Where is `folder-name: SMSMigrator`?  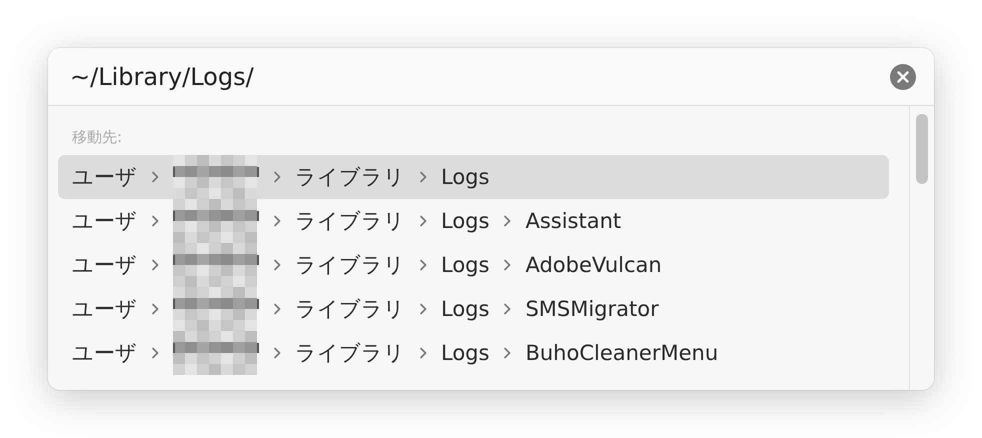 folder-name: SMSMigrator is located at coordinates (592, 309).